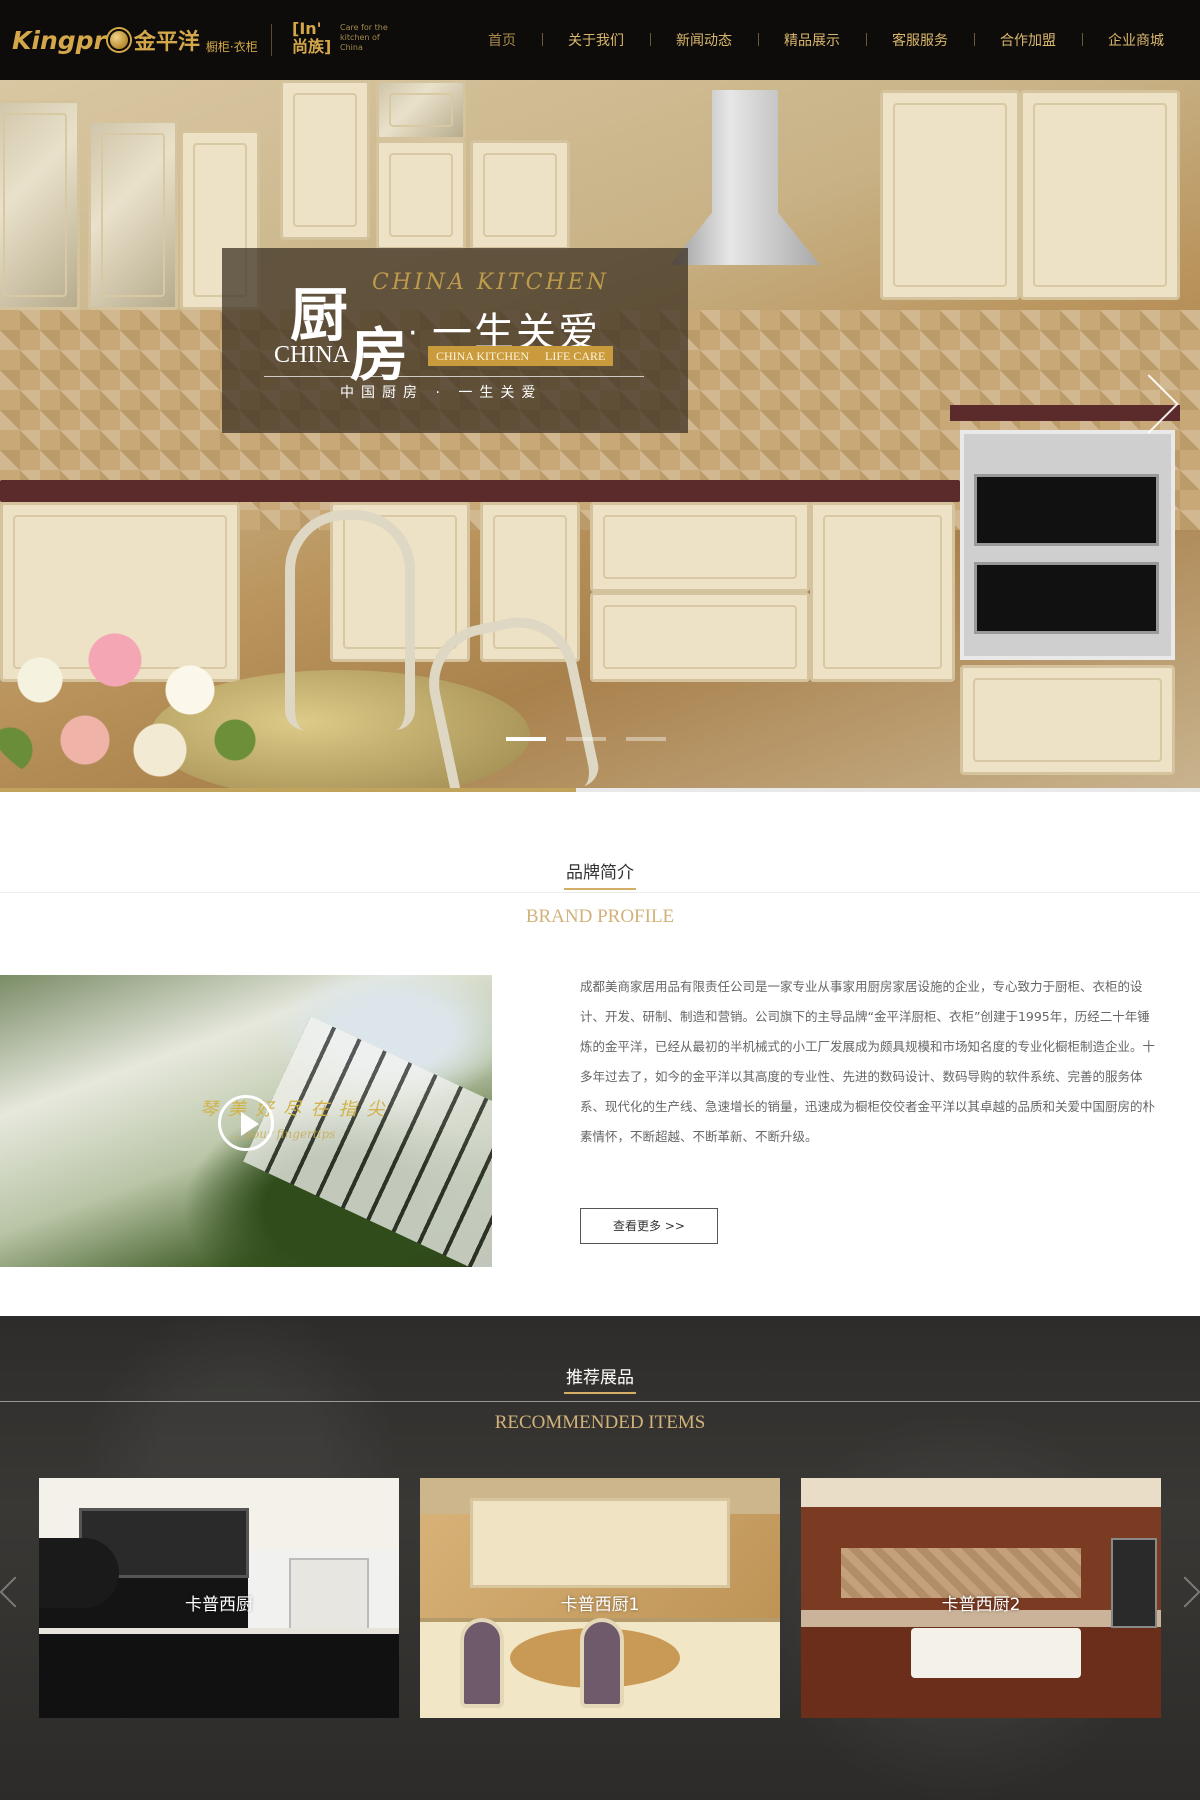  What do you see at coordinates (231, 46) in the screenshot?
I see `logo-tagline: 橱柜·衣柜` at bounding box center [231, 46].